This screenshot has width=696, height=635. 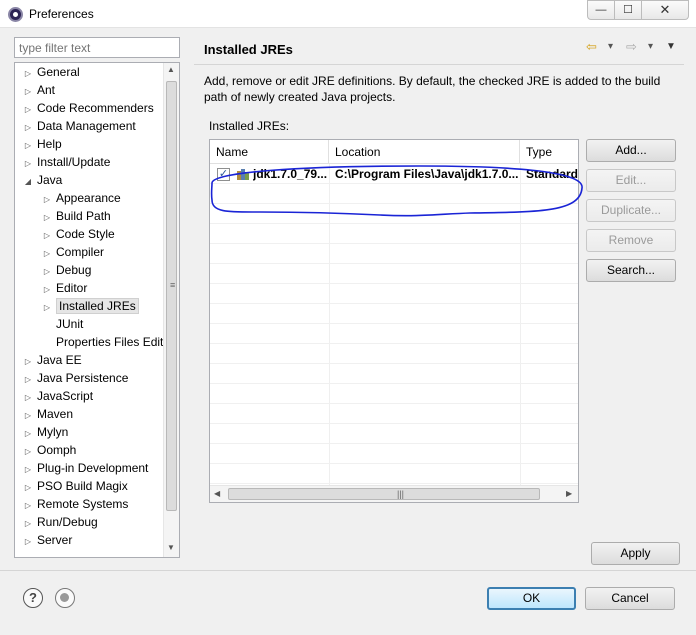 What do you see at coordinates (113, 342) in the screenshot?
I see `tree-item-label: Properties Files Edito` at bounding box center [113, 342].